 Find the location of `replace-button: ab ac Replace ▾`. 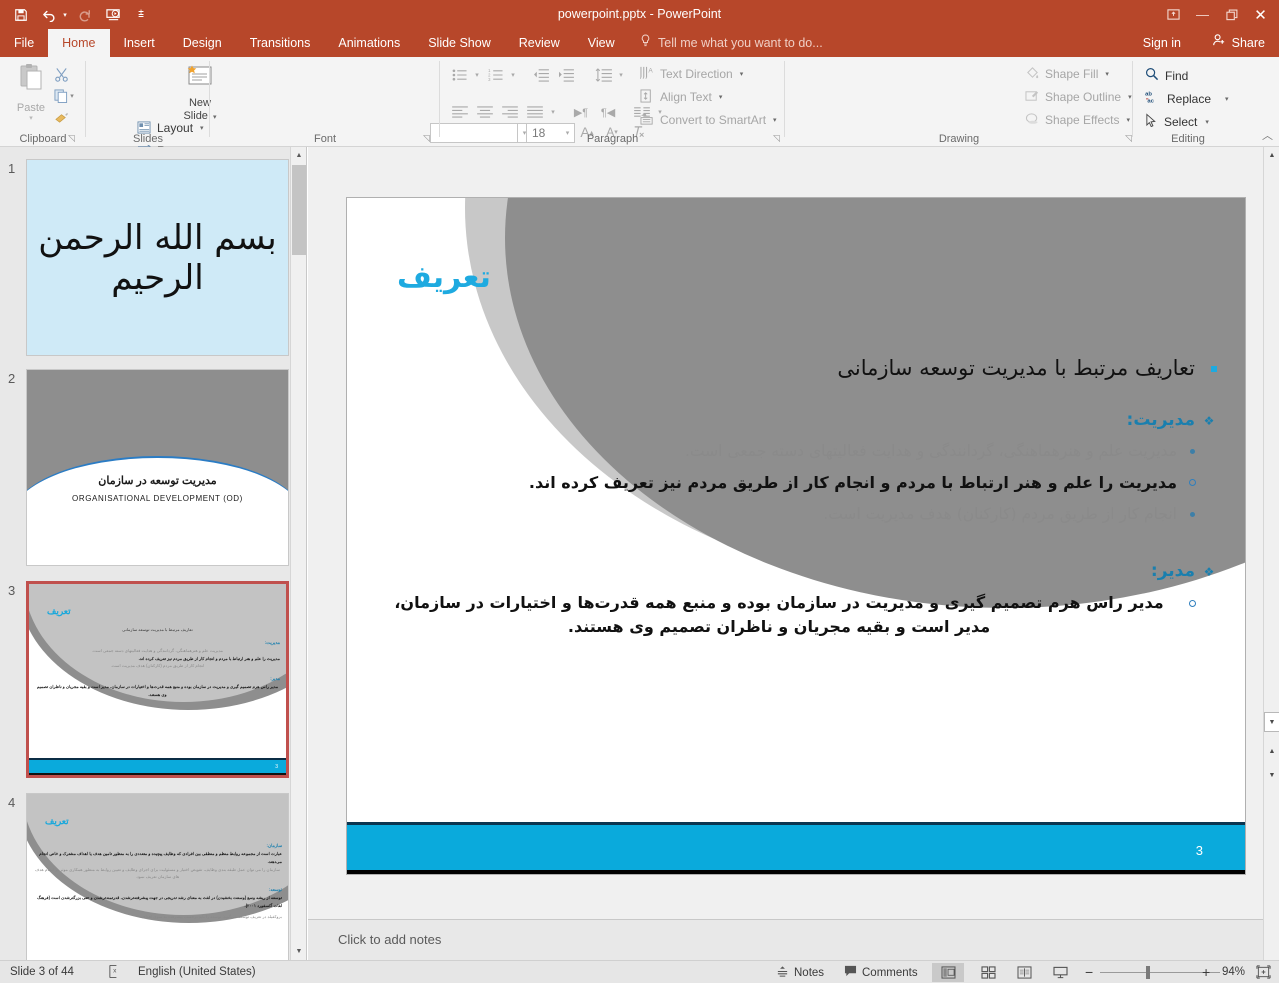

replace-button: ab ac Replace ▾ is located at coordinates (1187, 98).